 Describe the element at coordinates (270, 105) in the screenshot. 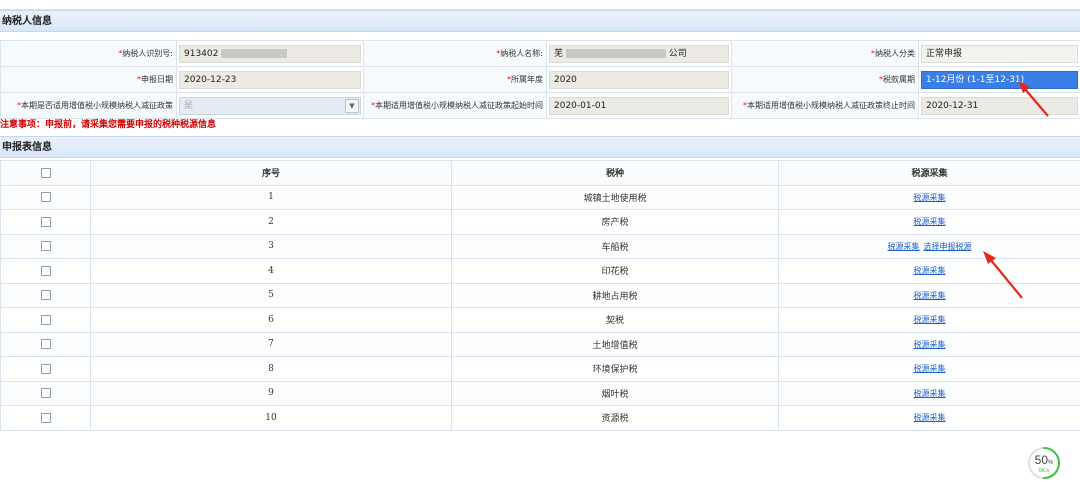

I see `policy-applicable-select: 是 ▼` at that location.